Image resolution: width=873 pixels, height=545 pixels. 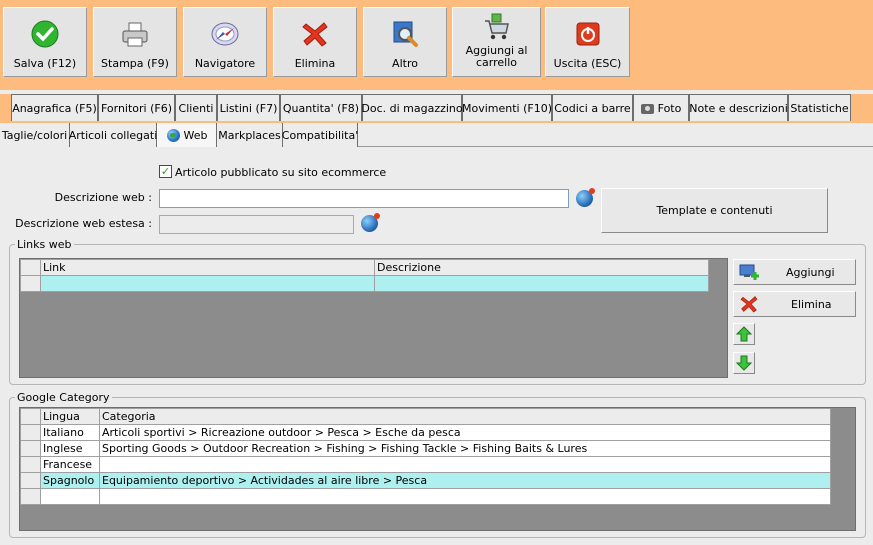 What do you see at coordinates (45, 63) in the screenshot?
I see `save-label: Salva (F12)` at bounding box center [45, 63].